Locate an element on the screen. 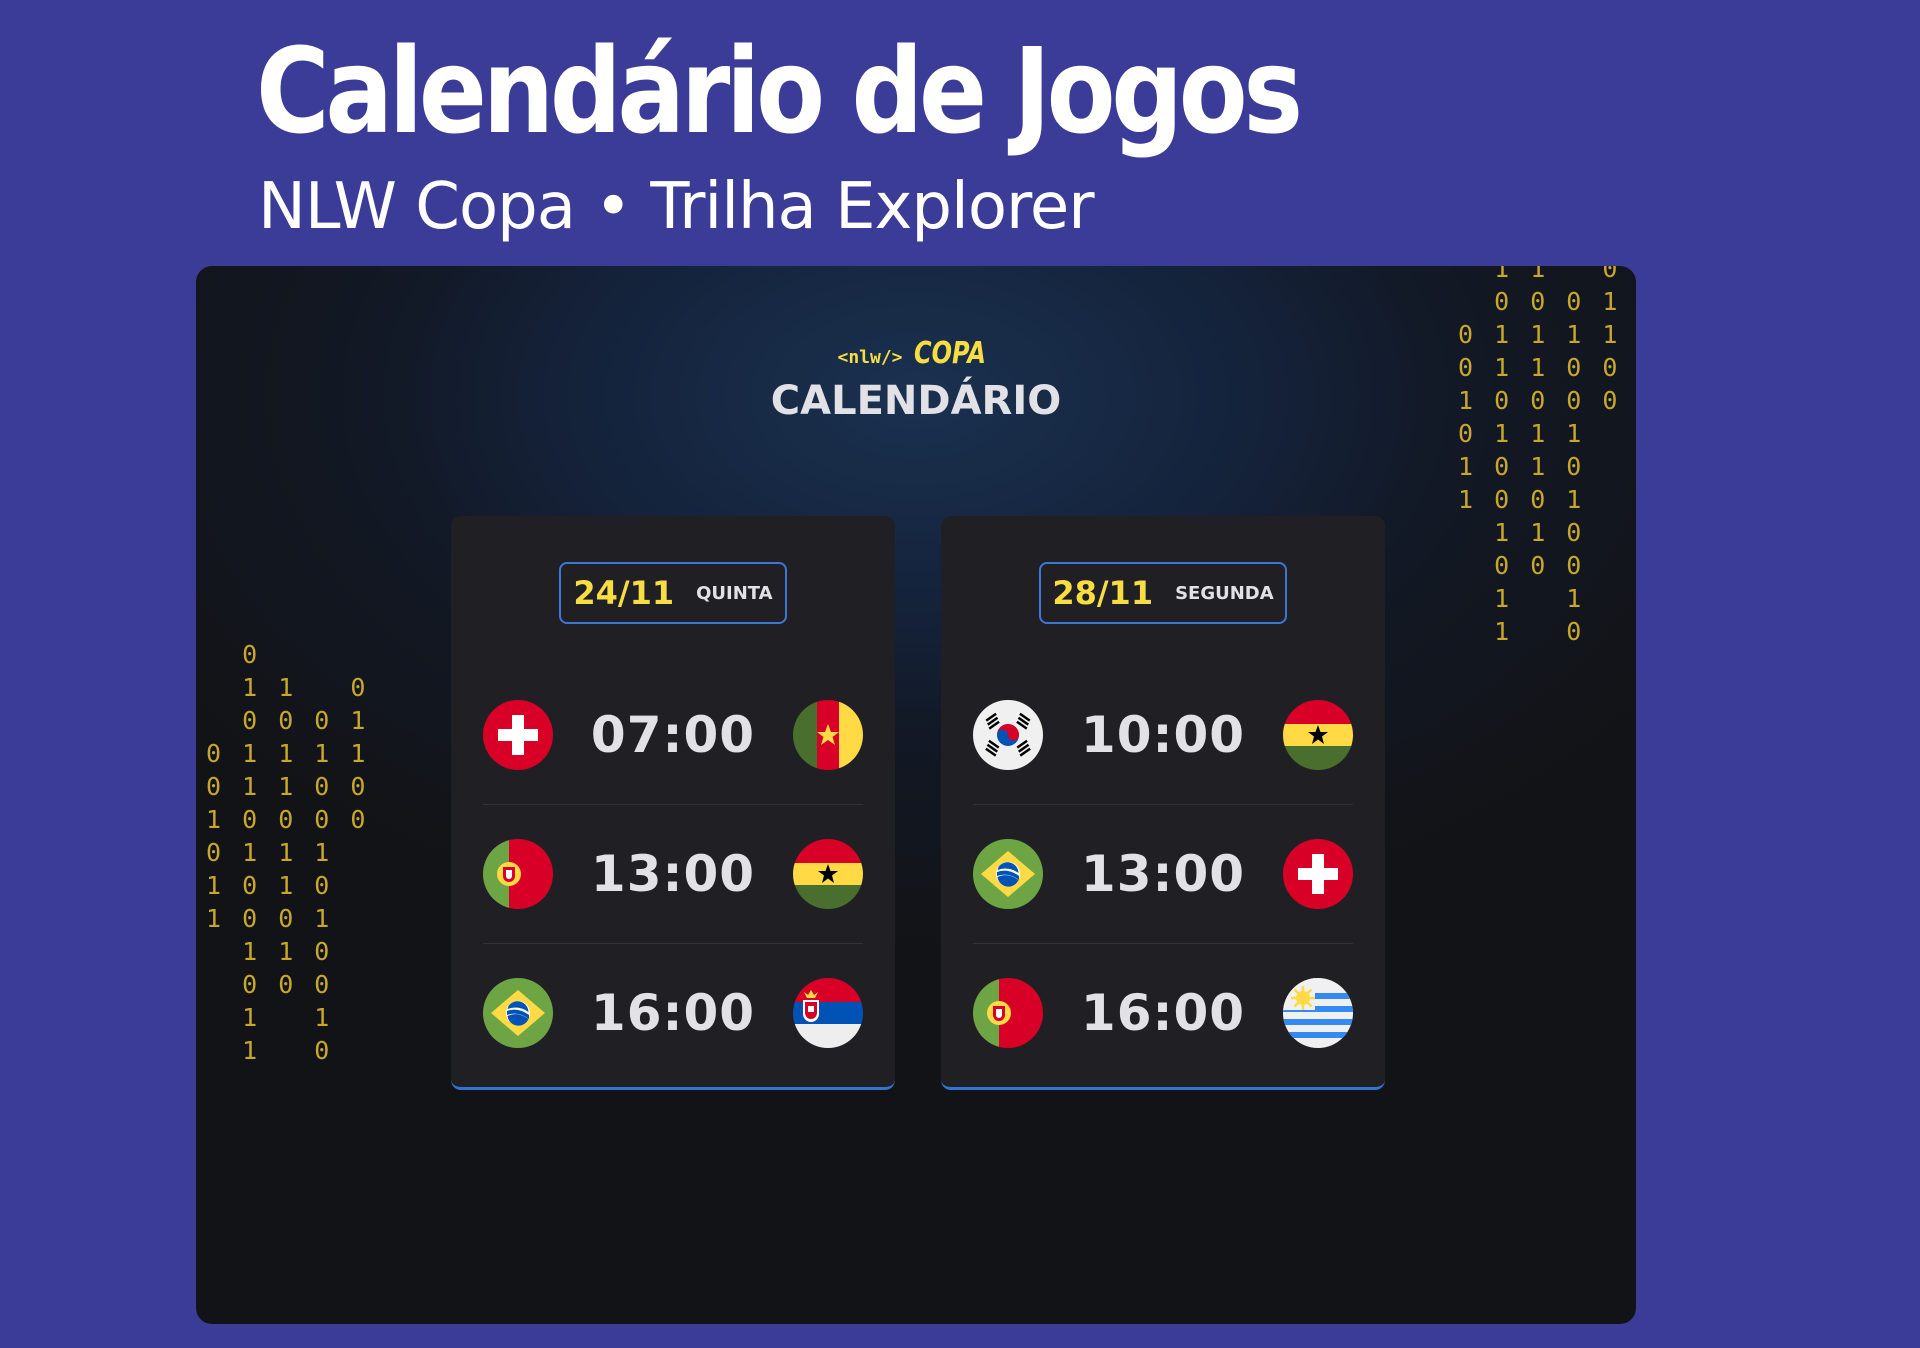 The width and height of the screenshot is (1920, 1348). section-title: CALENDÁRIO is located at coordinates (916, 401).